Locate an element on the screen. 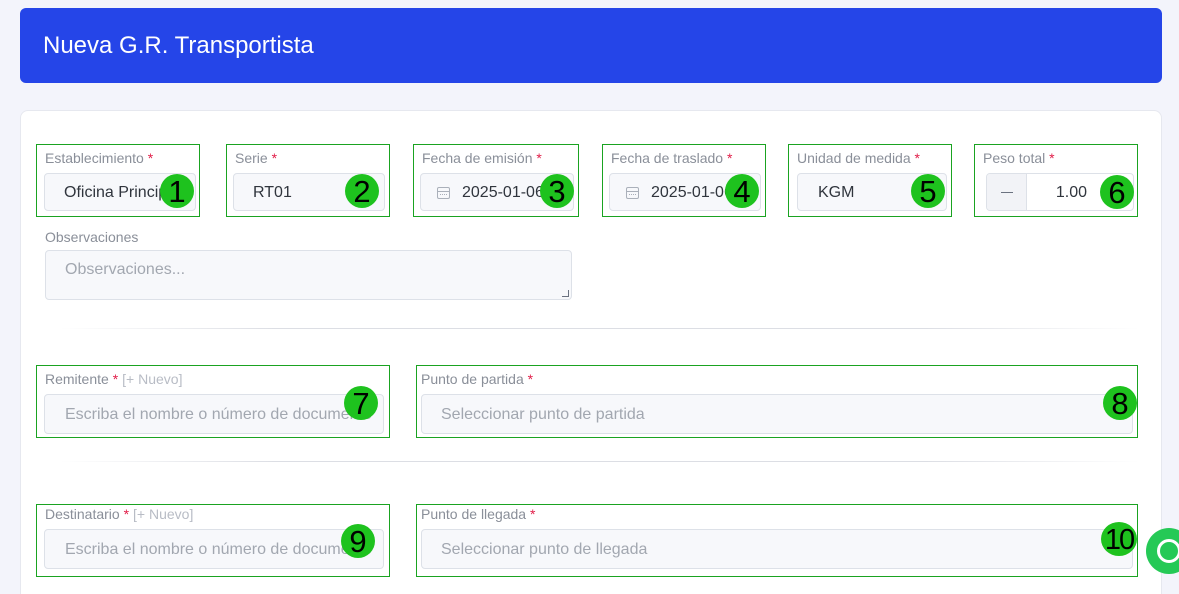 This screenshot has width=1179, height=594. marker-badge-5: 5 is located at coordinates (928, 191).